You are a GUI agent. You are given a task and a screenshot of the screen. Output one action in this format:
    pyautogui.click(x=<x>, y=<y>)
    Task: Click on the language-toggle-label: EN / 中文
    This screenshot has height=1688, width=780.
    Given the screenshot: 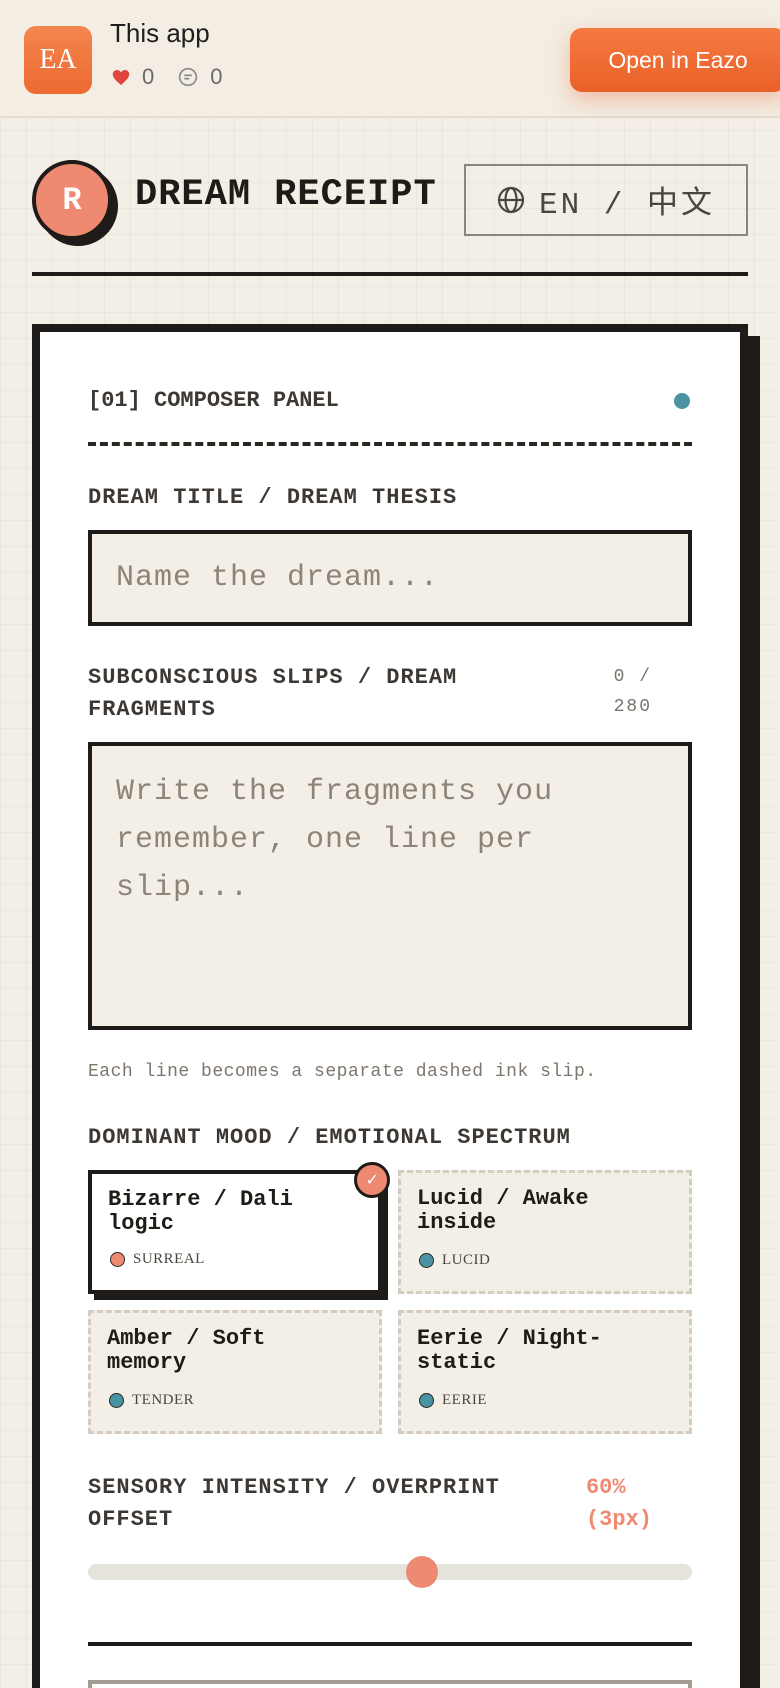 What is the action you would take?
    pyautogui.click(x=626, y=205)
    